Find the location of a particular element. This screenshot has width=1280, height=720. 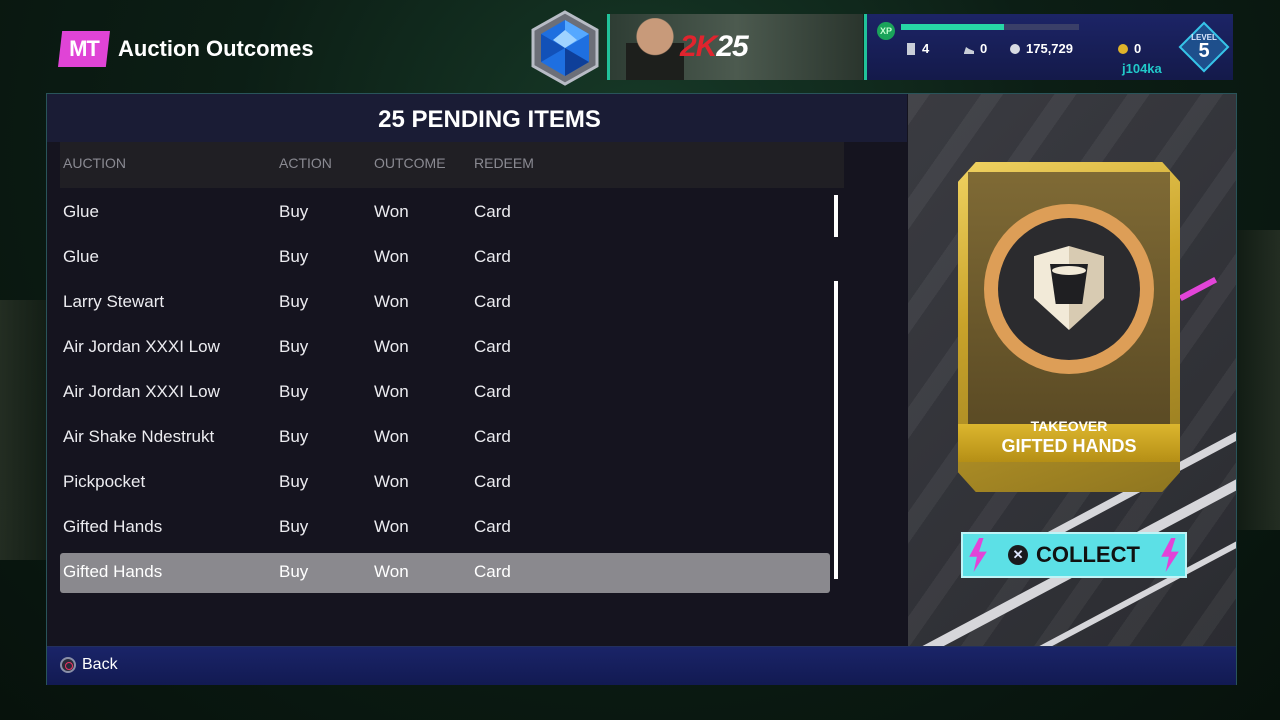

shoe-stat: 0 is located at coordinates (975, 48).